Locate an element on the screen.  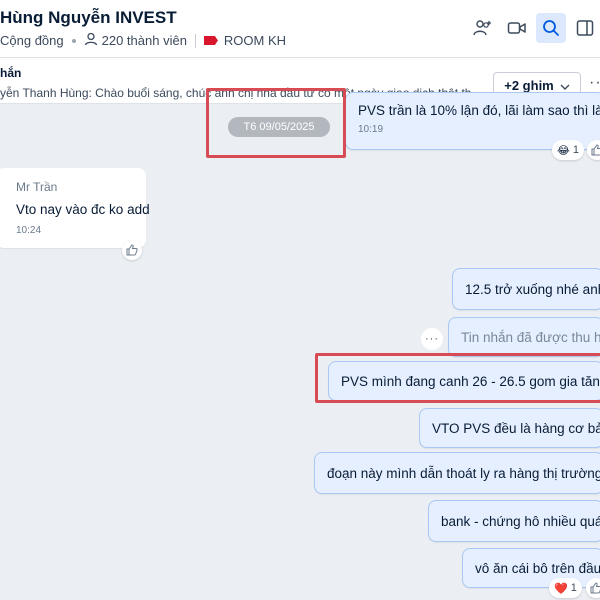
message-more-icon: ··· is located at coordinates (432, 339).